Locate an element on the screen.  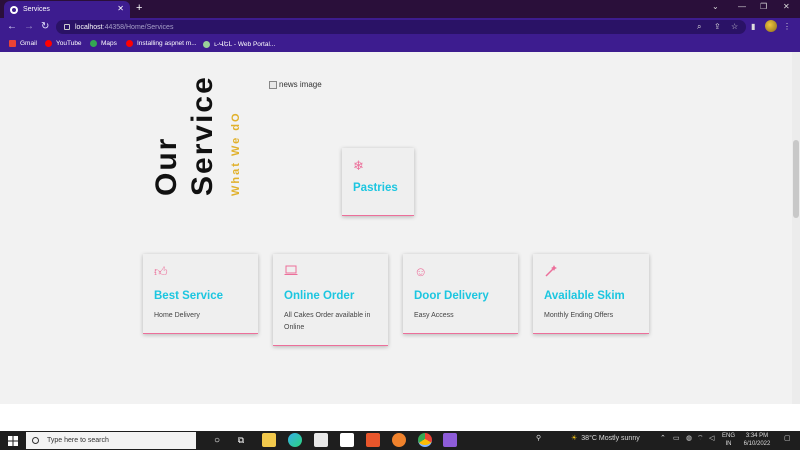
service-card-available-skim: Available Skim Monthly Ending Offers is located at coordinates (591, 294).